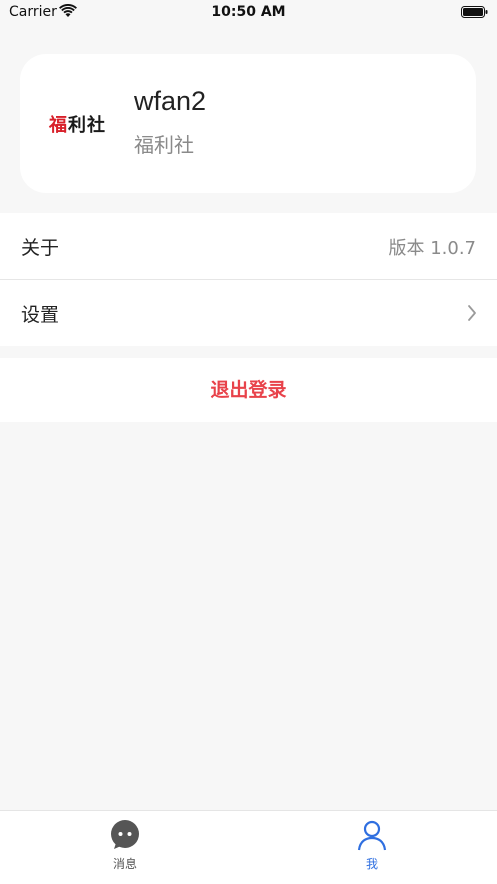 Image resolution: width=497 pixels, height=884 pixels. What do you see at coordinates (248, 390) in the screenshot?
I see `logout-button: 退出登录` at bounding box center [248, 390].